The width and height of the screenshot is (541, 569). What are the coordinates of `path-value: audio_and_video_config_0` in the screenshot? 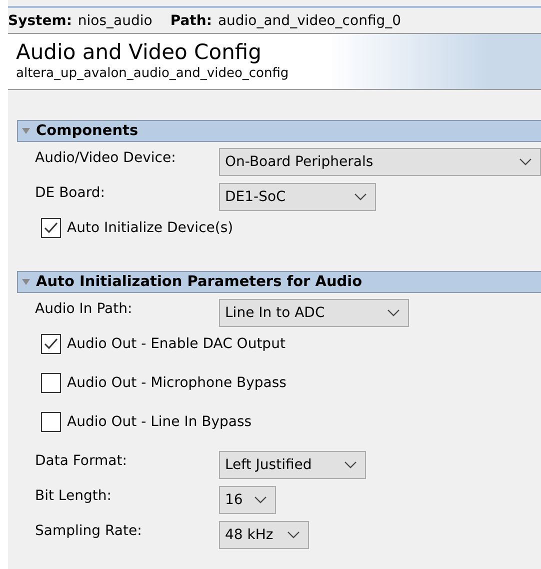 It's located at (310, 20).